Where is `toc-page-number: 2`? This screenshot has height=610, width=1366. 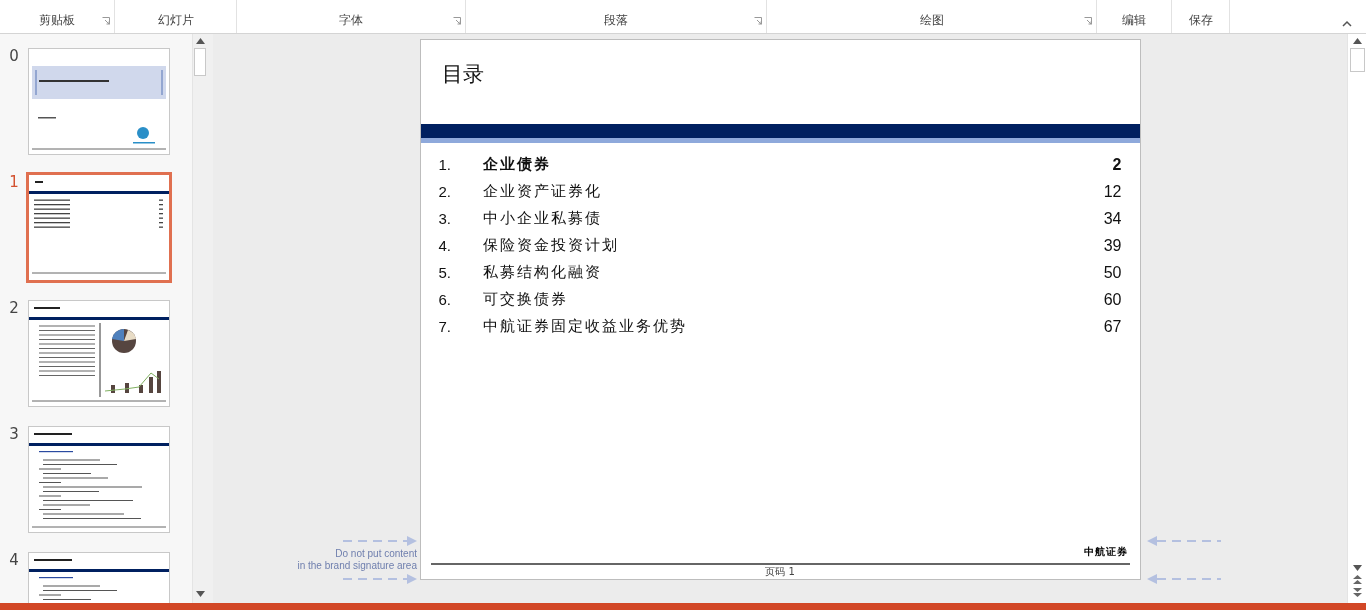
toc-page-number: 2 is located at coordinates (1117, 164).